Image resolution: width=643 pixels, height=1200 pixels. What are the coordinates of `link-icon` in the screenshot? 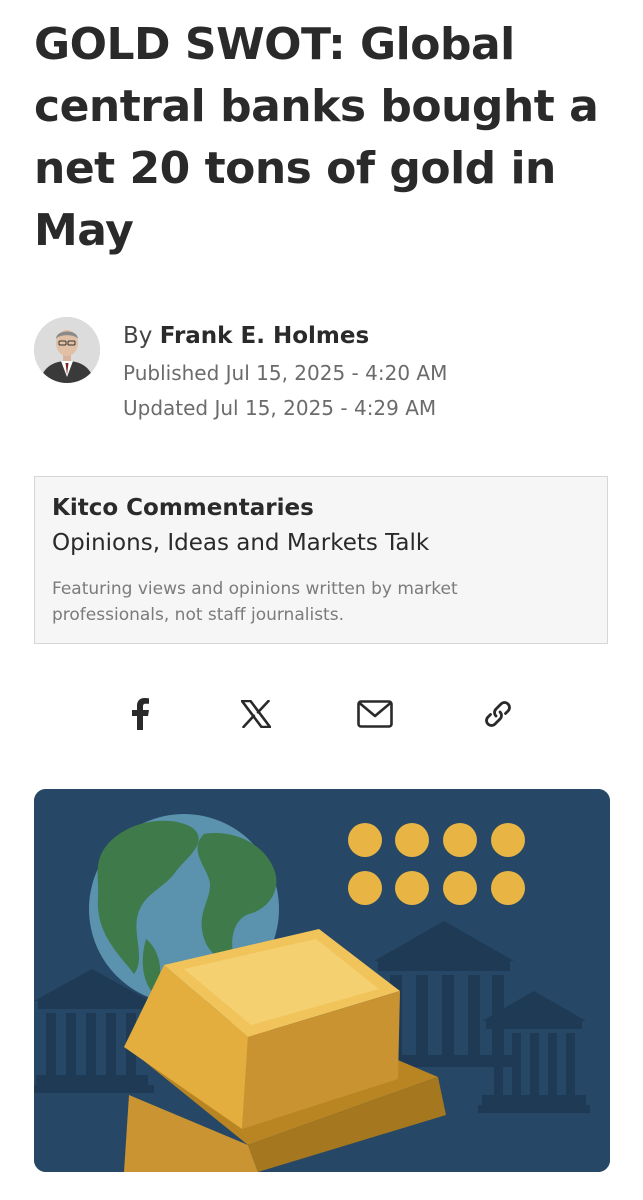 It's located at (498, 716).